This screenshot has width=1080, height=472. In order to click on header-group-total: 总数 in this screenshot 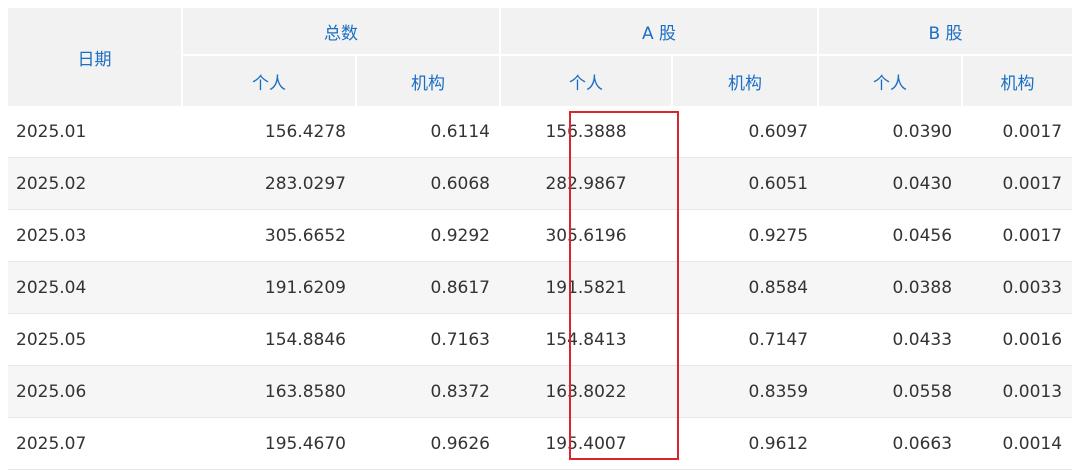, I will do `click(340, 32)`.